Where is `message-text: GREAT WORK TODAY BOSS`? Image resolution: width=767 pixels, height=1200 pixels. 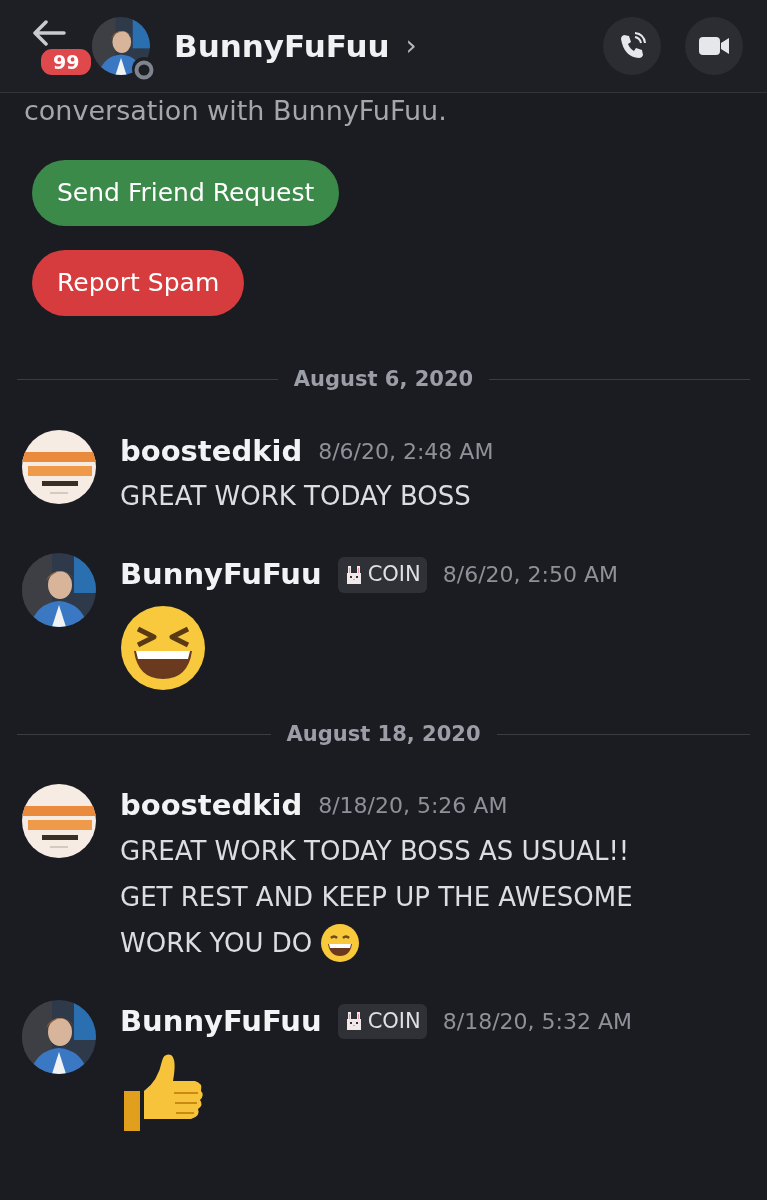
message-text: GREAT WORK TODAY BOSS is located at coordinates (295, 496).